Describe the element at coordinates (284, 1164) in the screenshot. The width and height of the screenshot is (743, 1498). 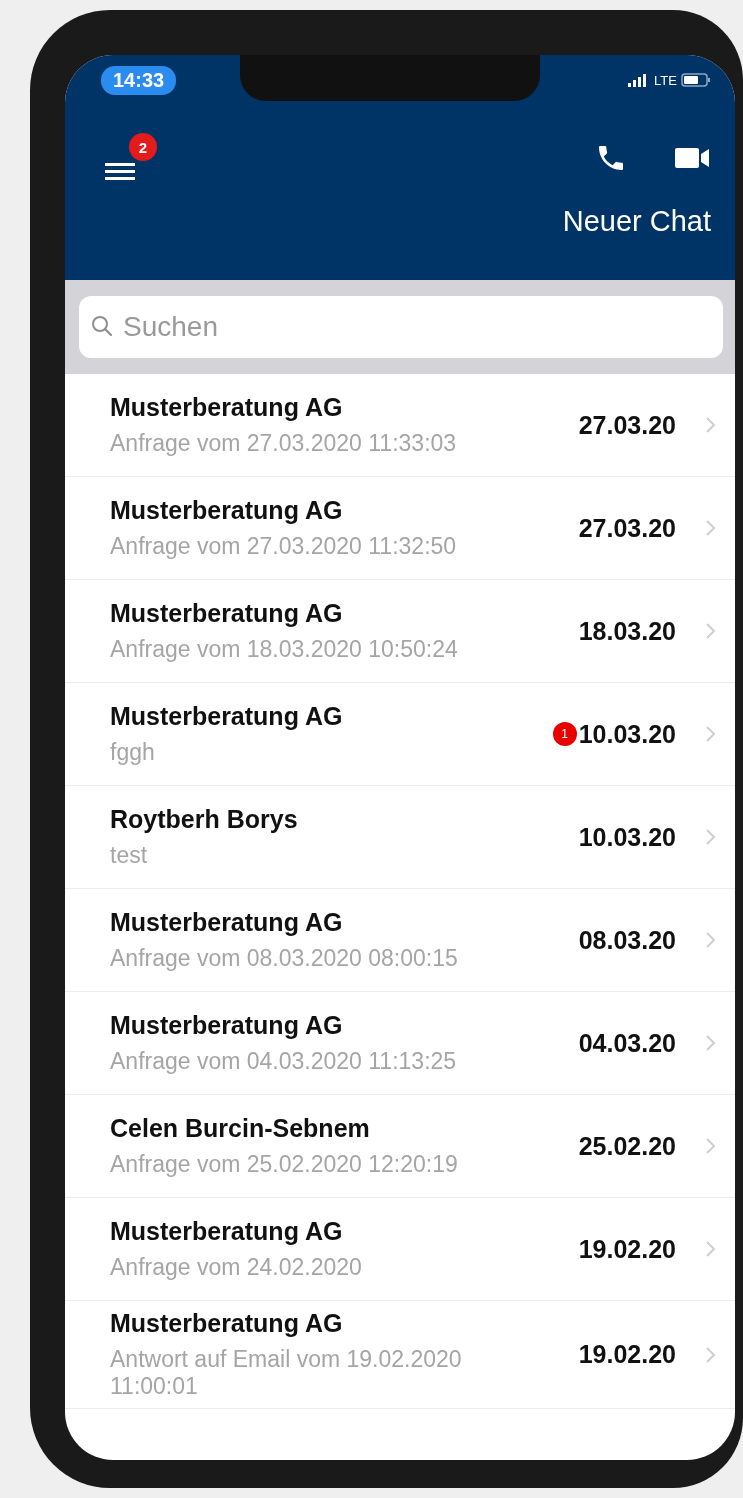
I see `chat-preview: Anfrage vom 25.02.2020 12:20:19` at that location.